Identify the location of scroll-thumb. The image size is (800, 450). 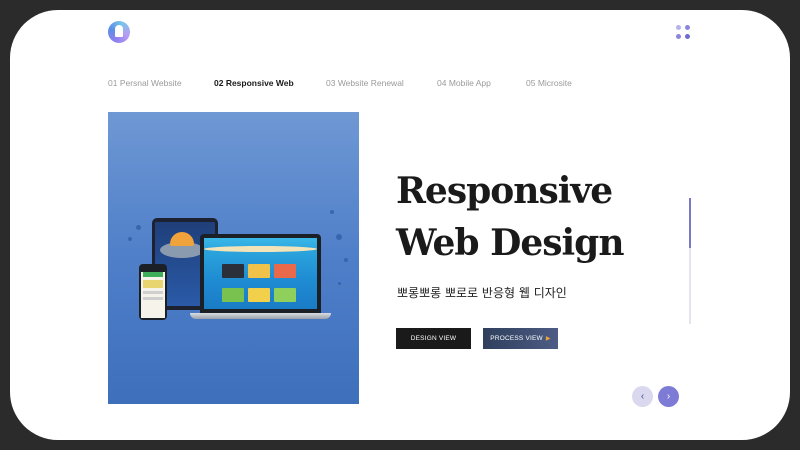
(690, 223).